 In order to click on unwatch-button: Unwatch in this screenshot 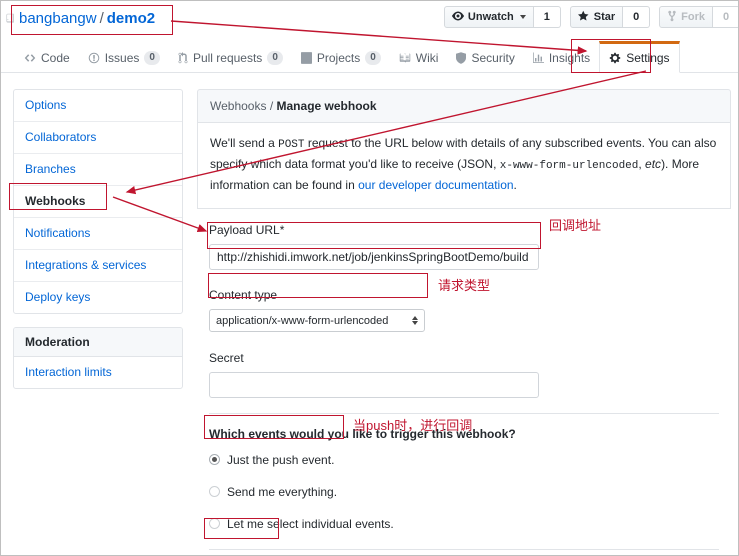, I will do `click(488, 17)`.